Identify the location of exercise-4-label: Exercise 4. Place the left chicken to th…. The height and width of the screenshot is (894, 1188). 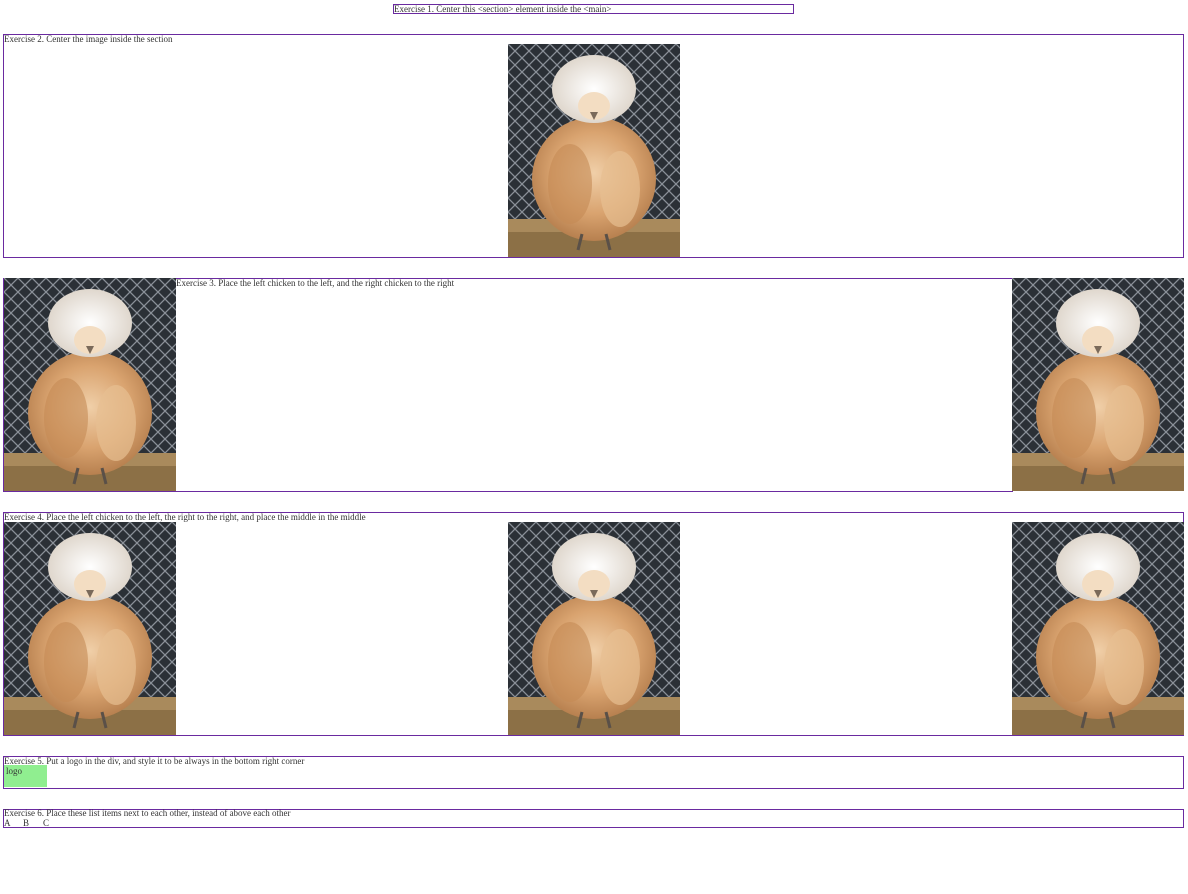
(185, 517).